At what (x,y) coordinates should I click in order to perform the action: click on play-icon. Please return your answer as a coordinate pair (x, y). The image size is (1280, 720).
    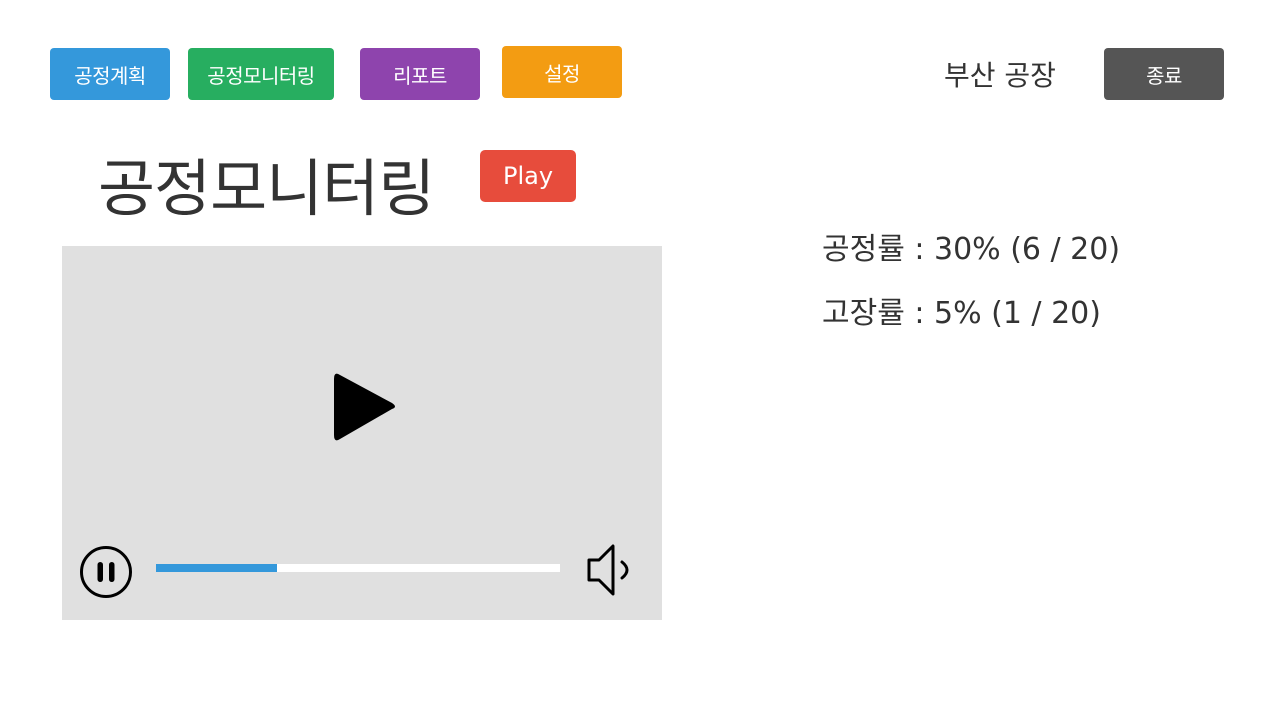
    Looking at the image, I should click on (365, 407).